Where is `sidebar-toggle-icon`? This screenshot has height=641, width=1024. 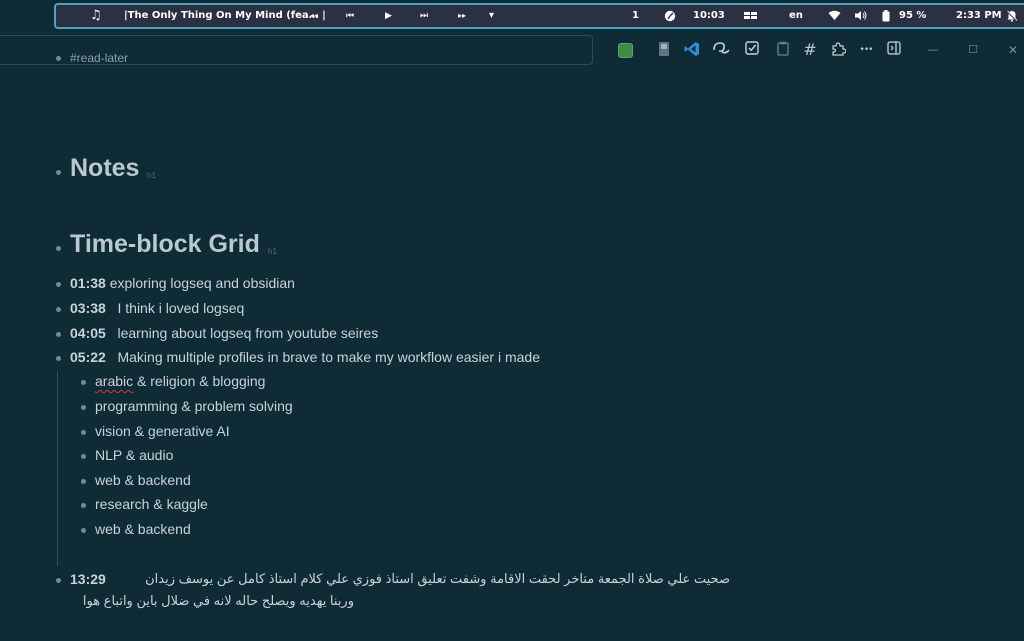
sidebar-toggle-icon is located at coordinates (894, 50).